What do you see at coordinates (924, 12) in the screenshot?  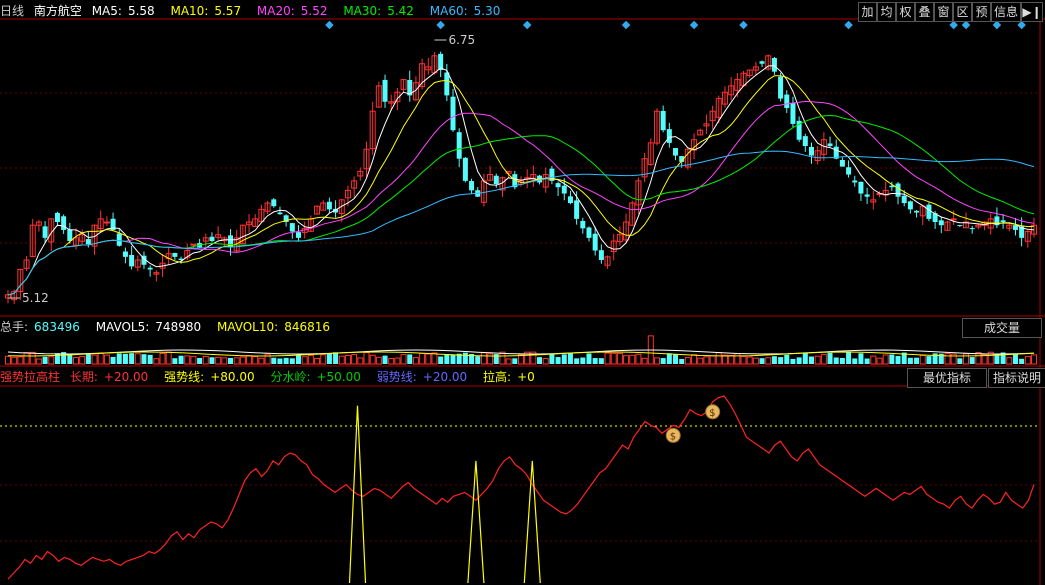 I see `toolbar-overlay-button: 叠` at bounding box center [924, 12].